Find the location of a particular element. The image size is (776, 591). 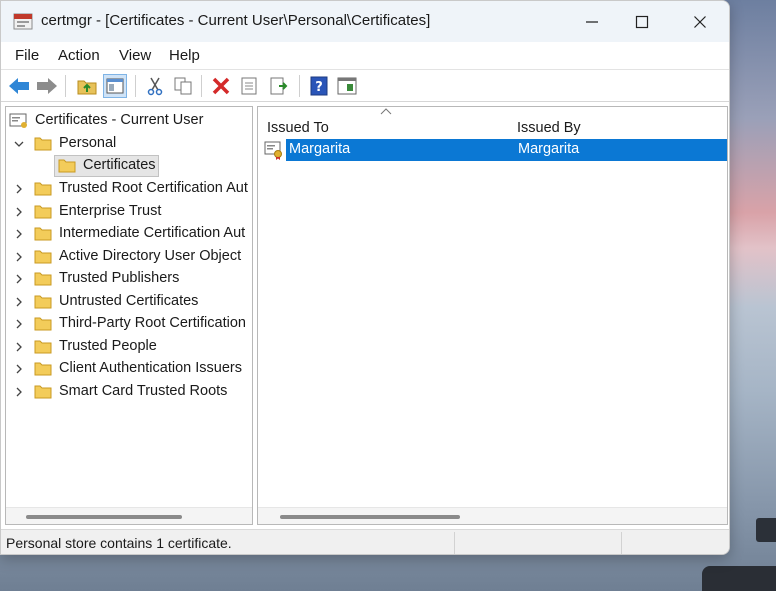

tree-item-label: Intermediate Certification Aut is located at coordinates (152, 233).